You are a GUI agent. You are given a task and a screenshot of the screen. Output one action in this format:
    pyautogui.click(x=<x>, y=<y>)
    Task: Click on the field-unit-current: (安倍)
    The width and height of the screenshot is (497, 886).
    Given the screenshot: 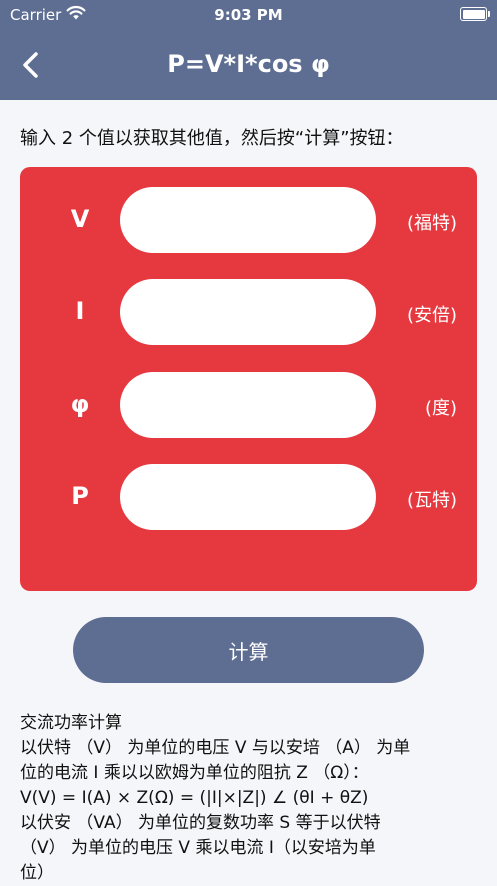 What is the action you would take?
    pyautogui.click(x=431, y=315)
    